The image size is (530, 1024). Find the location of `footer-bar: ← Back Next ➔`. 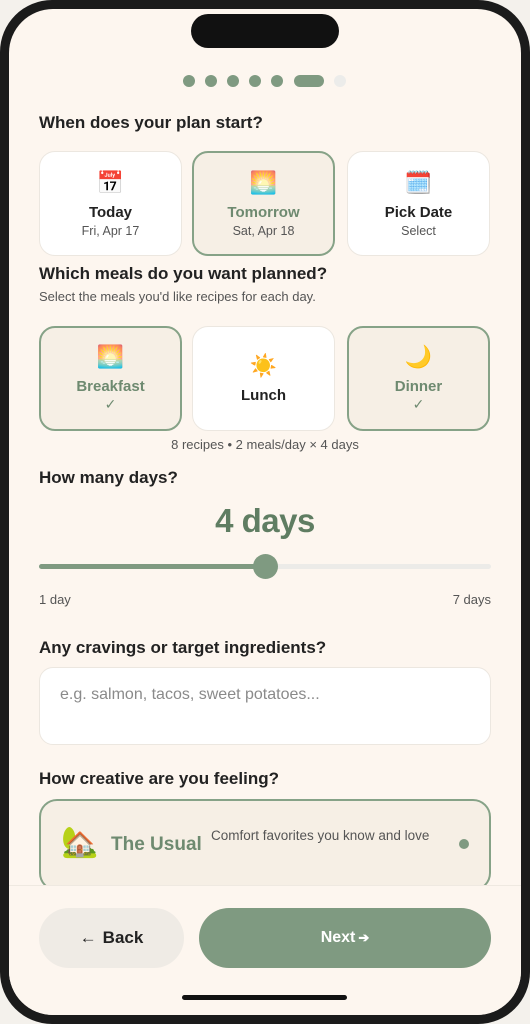

footer-bar: ← Back Next ➔ is located at coordinates (265, 950).